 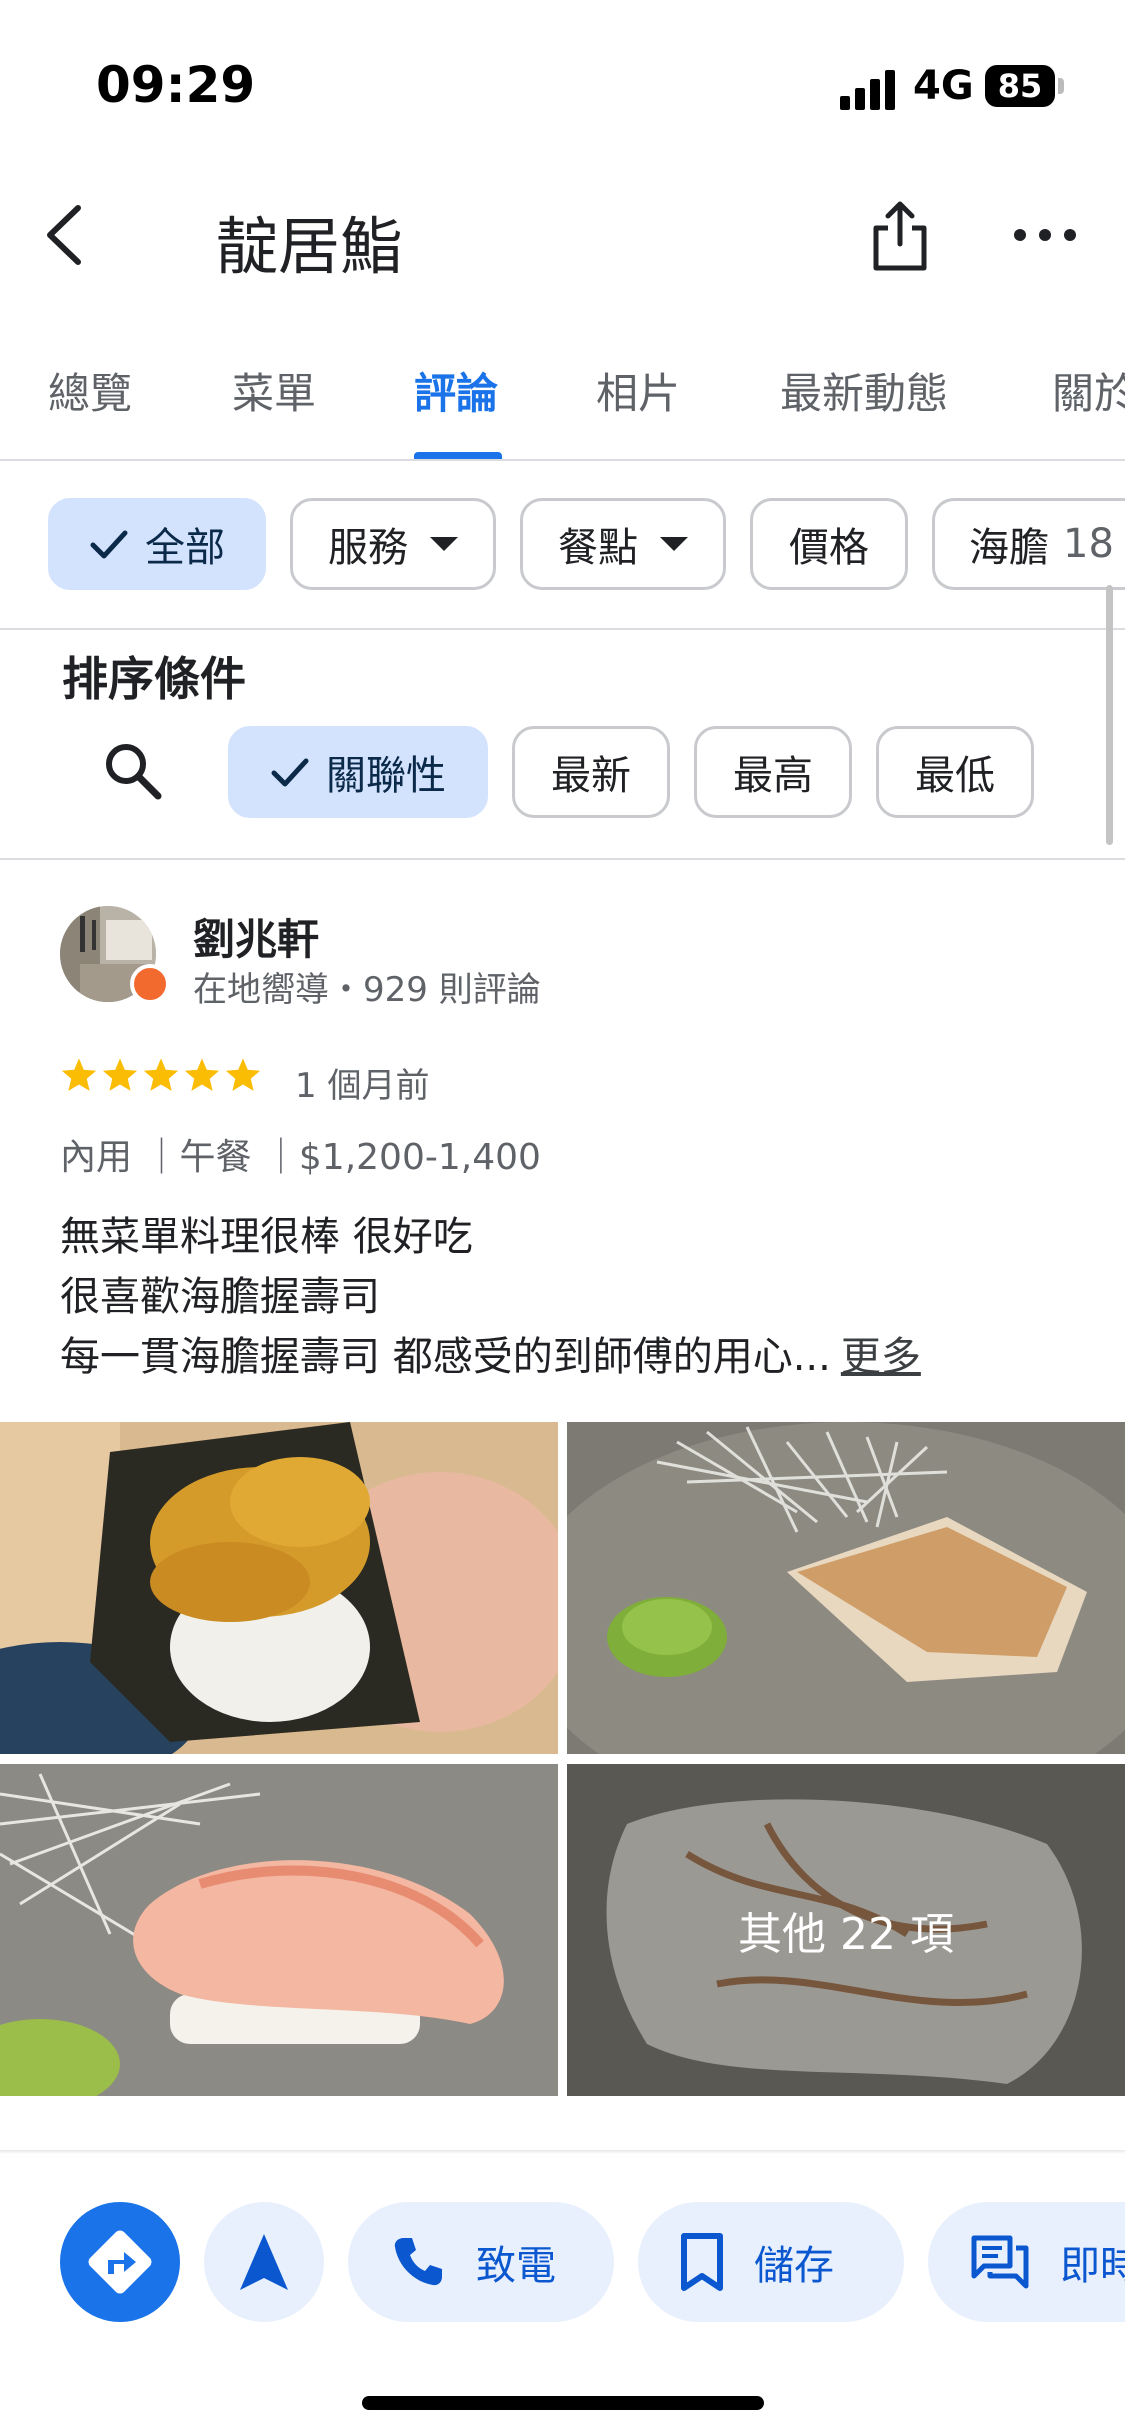 I want to click on filter-chip-price: 價格, so click(x=829, y=544).